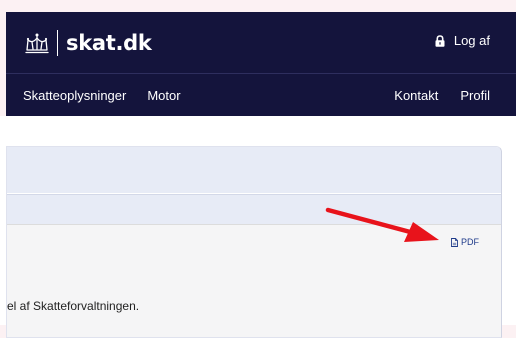  I want to click on pdf-link: PDF, so click(465, 242).